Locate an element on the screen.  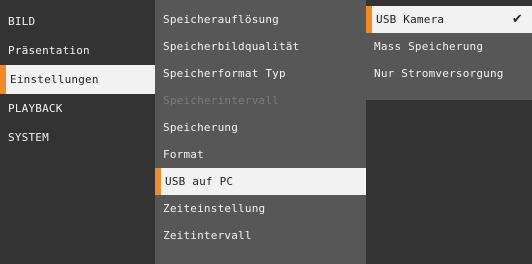
submenu-item-speicherung: Speicherung is located at coordinates (260, 127).